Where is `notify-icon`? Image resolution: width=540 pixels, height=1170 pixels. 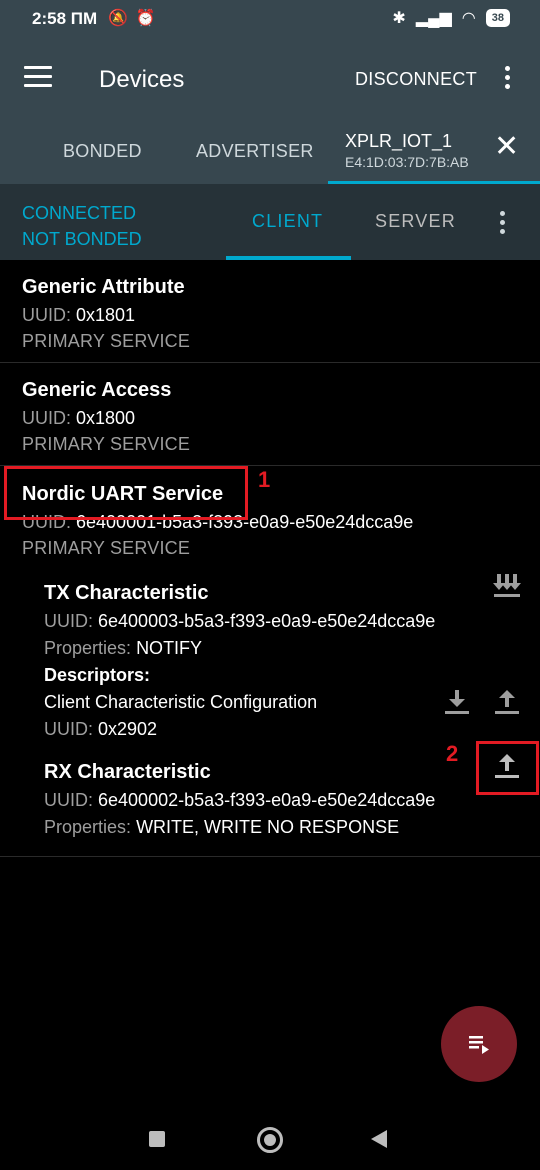 notify-icon is located at coordinates (507, 586).